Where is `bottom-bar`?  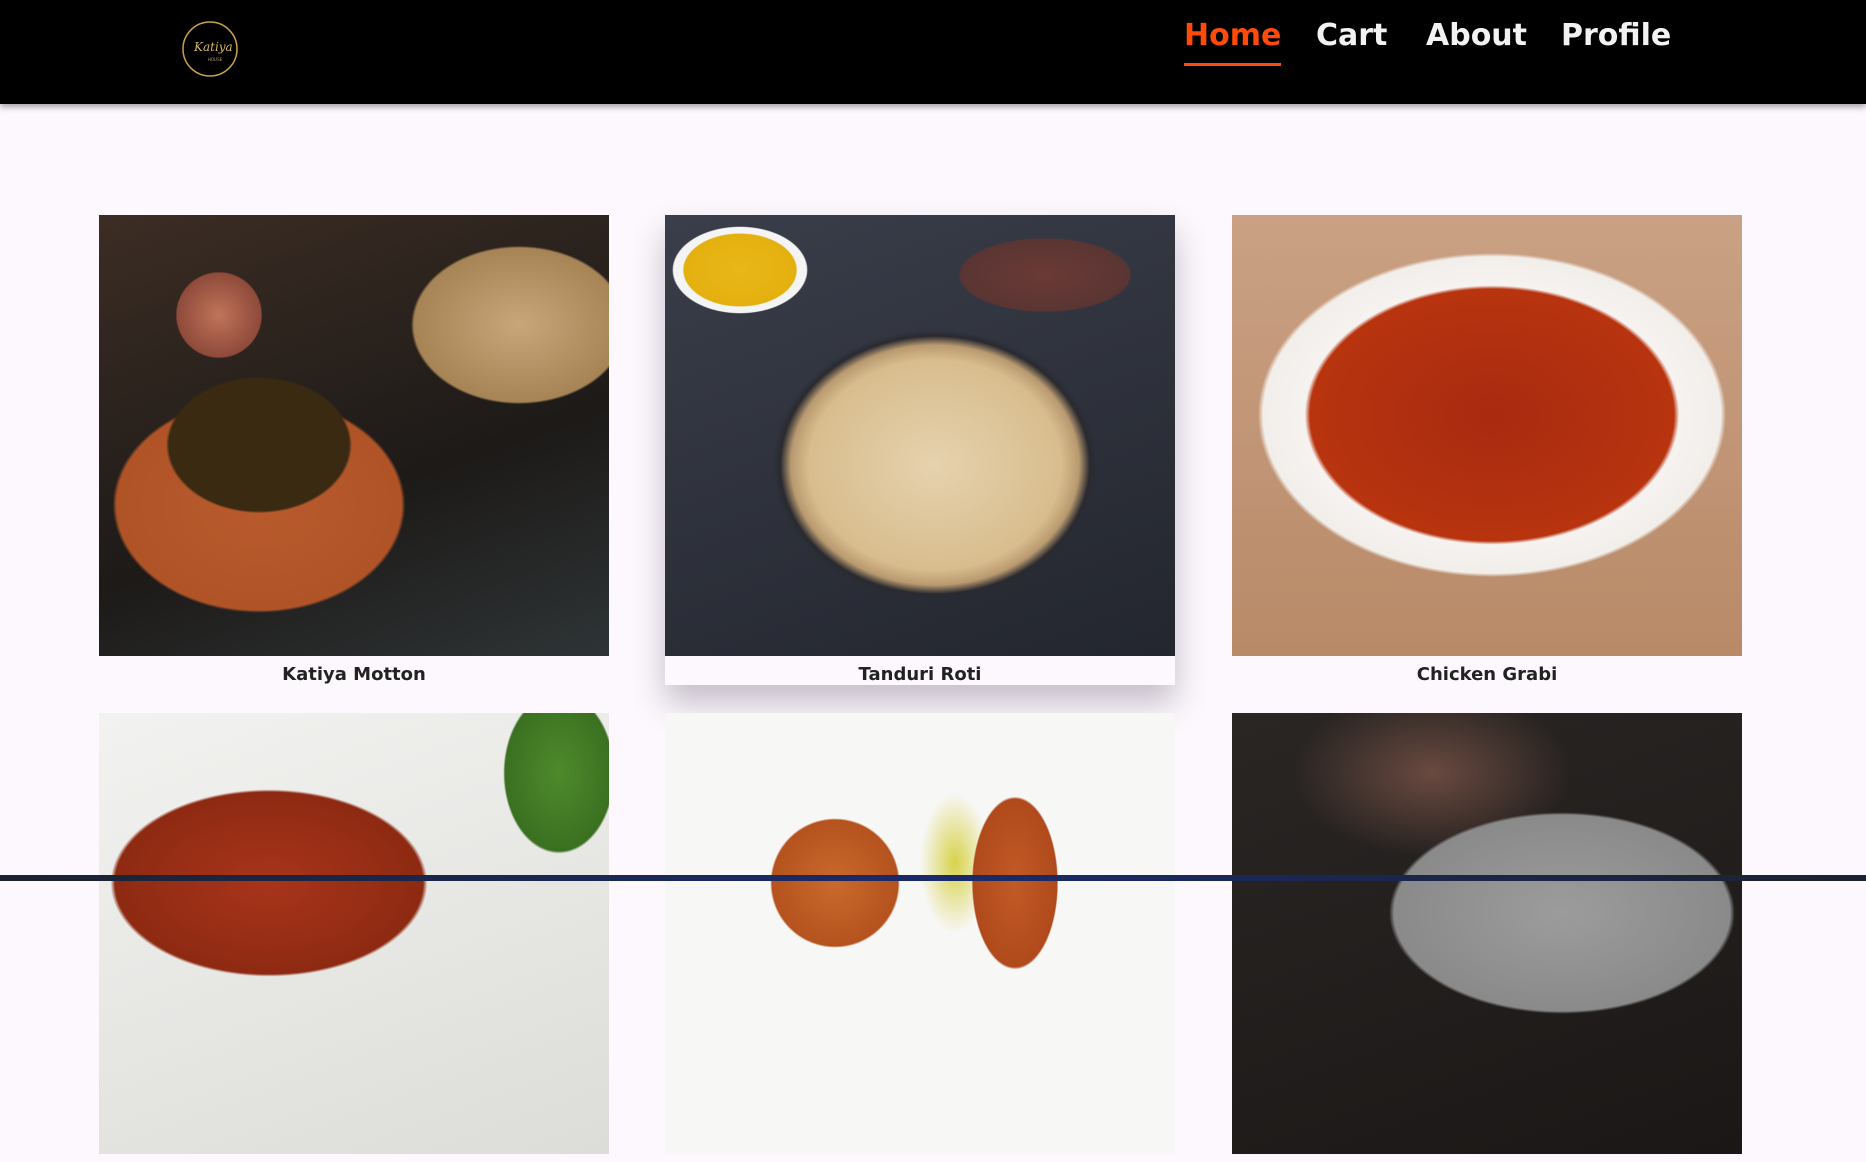
bottom-bar is located at coordinates (933, 878).